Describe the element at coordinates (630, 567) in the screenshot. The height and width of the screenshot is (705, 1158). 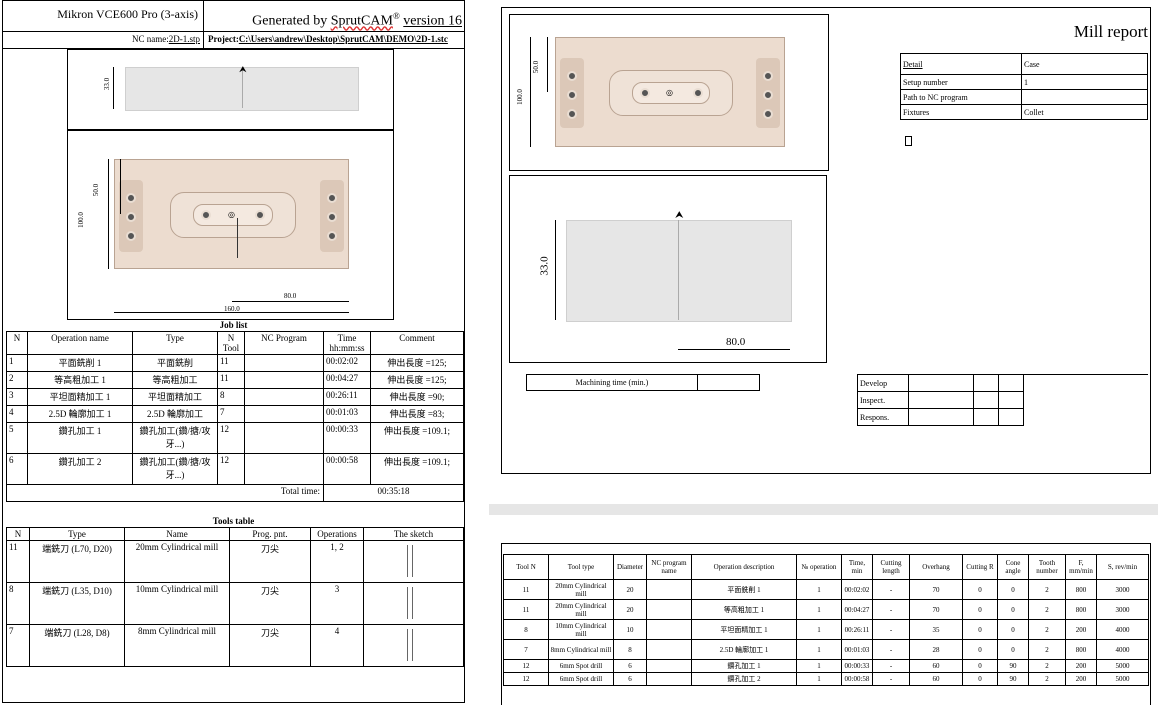
I see `col-header: Diameter` at that location.